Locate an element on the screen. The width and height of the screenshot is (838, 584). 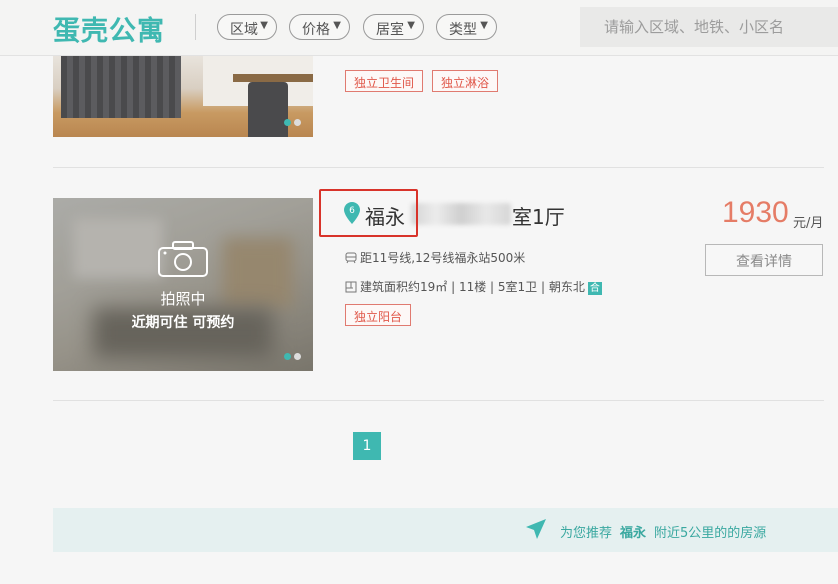
subway-info: 距11号线,12号线福永站500米 is located at coordinates (435, 257).